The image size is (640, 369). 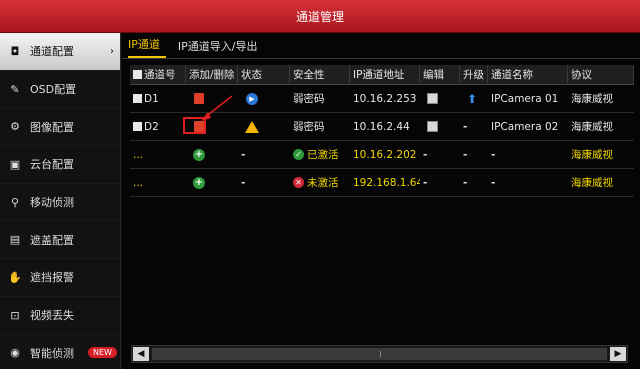 I want to click on osd-icon: ✎, so click(x=15, y=89).